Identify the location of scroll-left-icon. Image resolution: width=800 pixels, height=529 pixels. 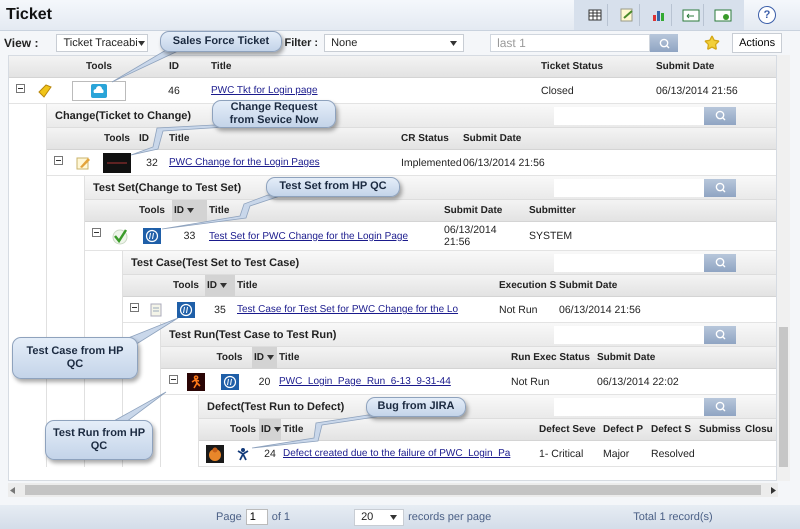
(12, 490).